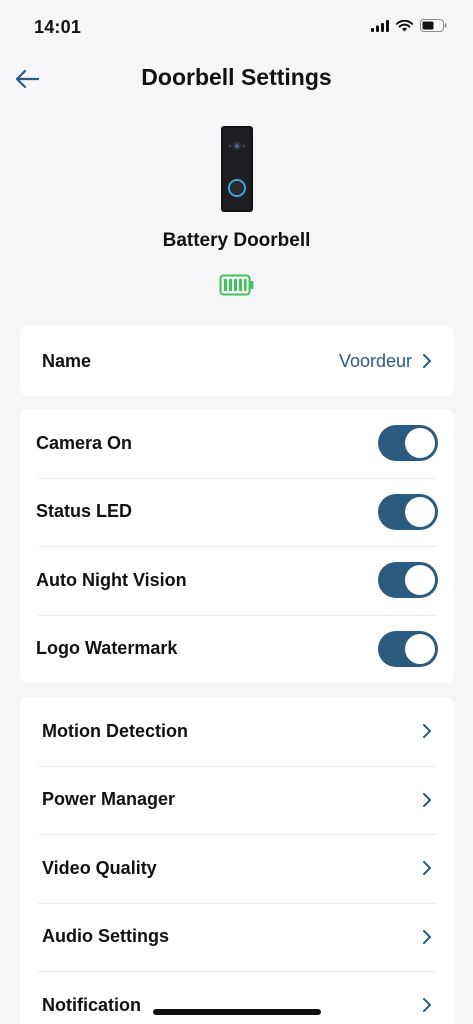  I want to click on auto-night-vision-toggle, so click(408, 580).